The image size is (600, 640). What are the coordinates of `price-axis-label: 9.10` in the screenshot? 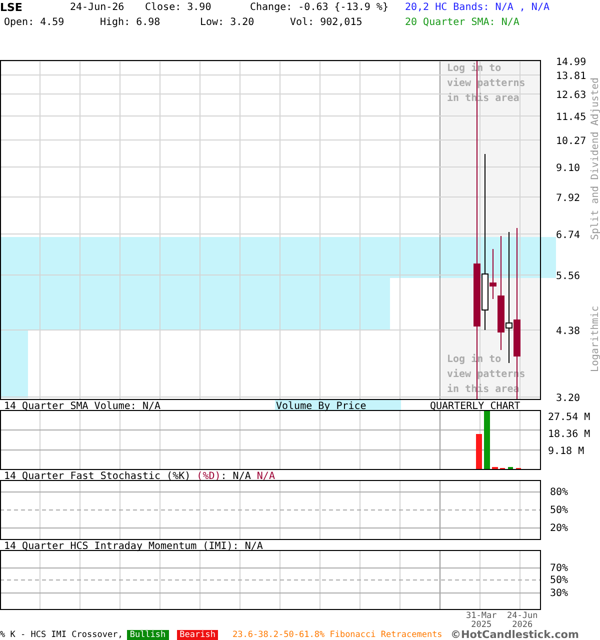 It's located at (568, 168).